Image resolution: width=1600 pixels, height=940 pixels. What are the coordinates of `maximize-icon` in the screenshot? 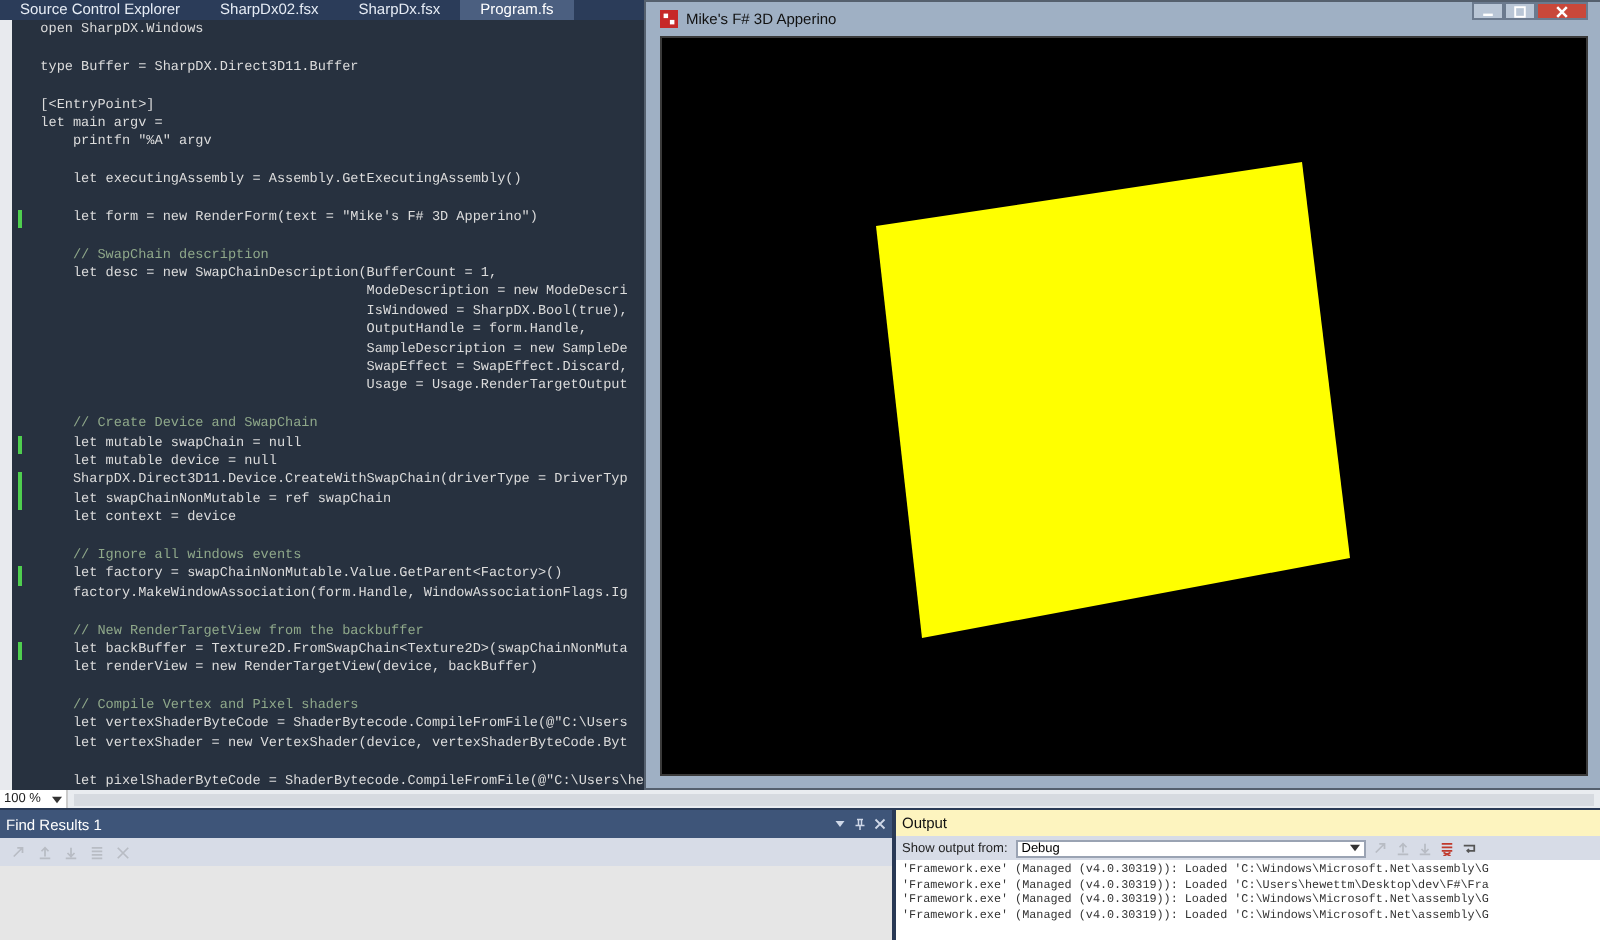 It's located at (1520, 11).